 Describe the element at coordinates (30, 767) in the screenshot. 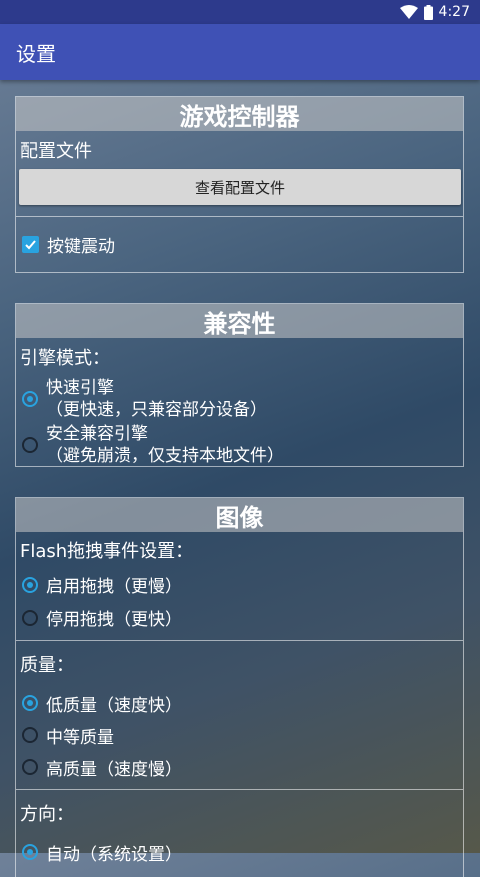

I see `radio-quality-high` at that location.